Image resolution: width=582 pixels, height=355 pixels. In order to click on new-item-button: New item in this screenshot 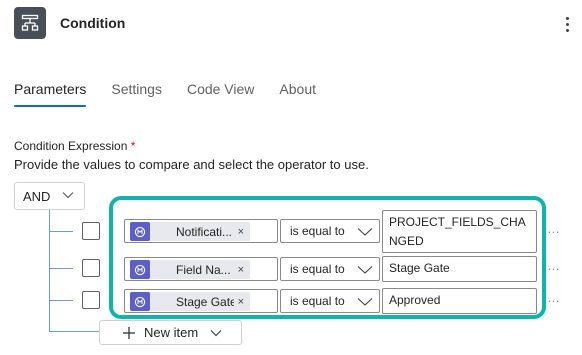, I will do `click(170, 332)`.